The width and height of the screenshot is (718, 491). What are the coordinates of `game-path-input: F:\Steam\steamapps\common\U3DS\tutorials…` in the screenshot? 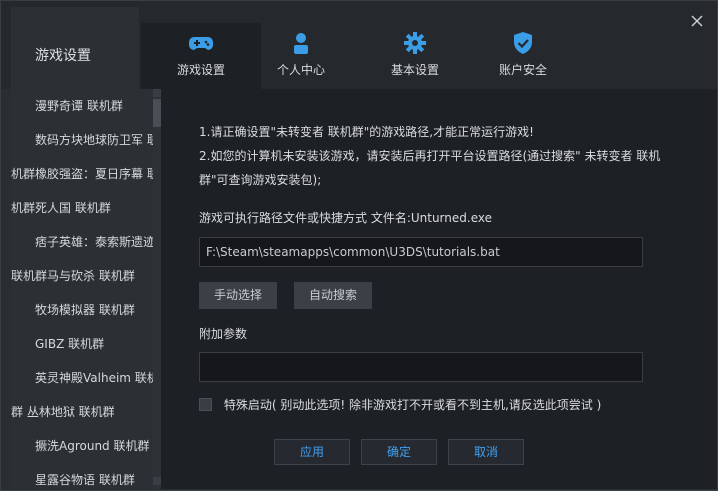 It's located at (421, 252).